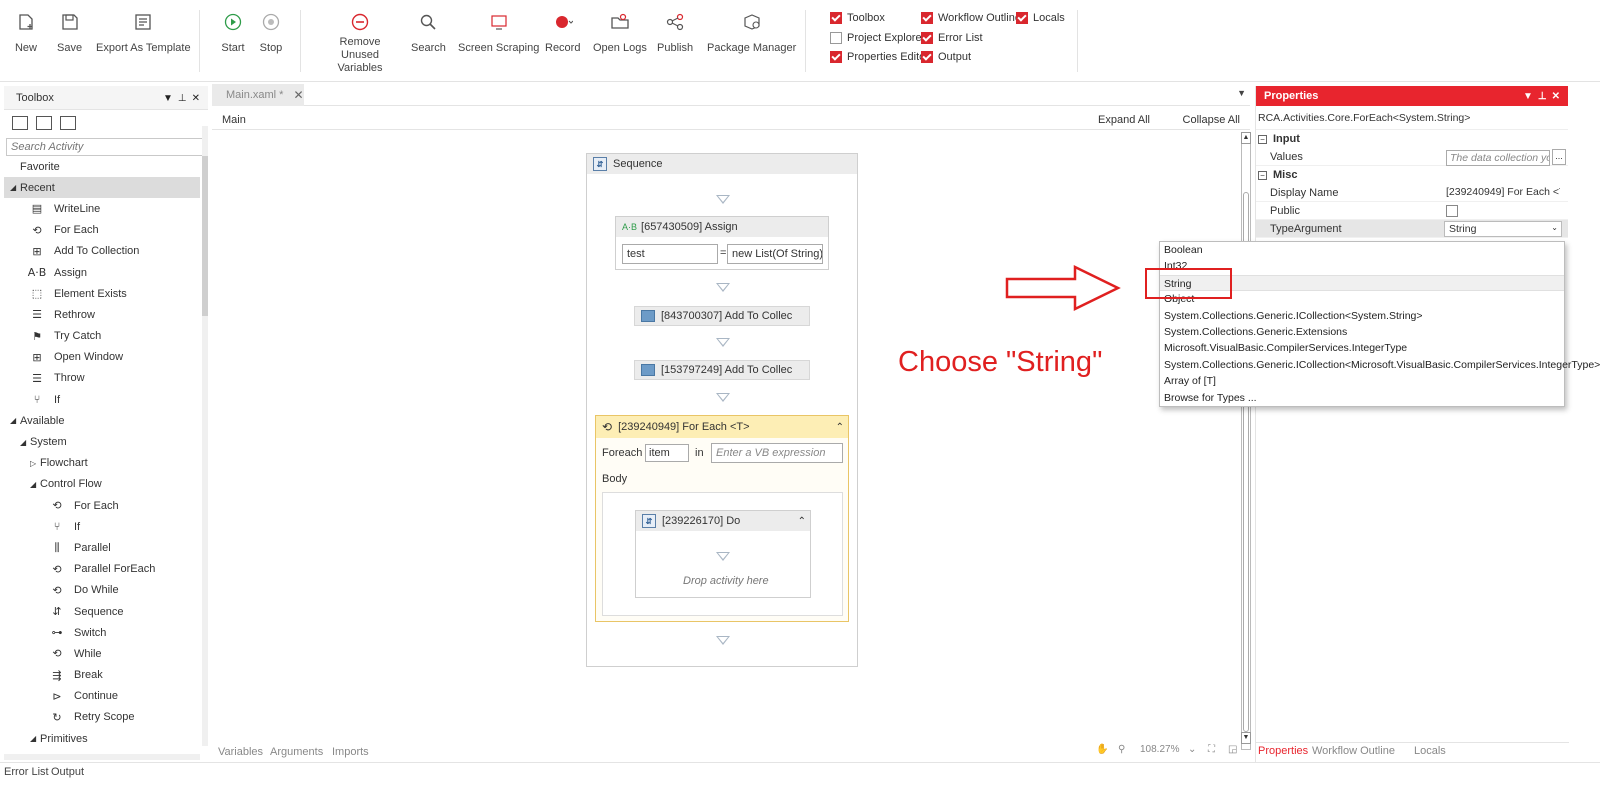 The width and height of the screenshot is (1600, 802). I want to click on variables-tab: Variables, so click(240, 752).